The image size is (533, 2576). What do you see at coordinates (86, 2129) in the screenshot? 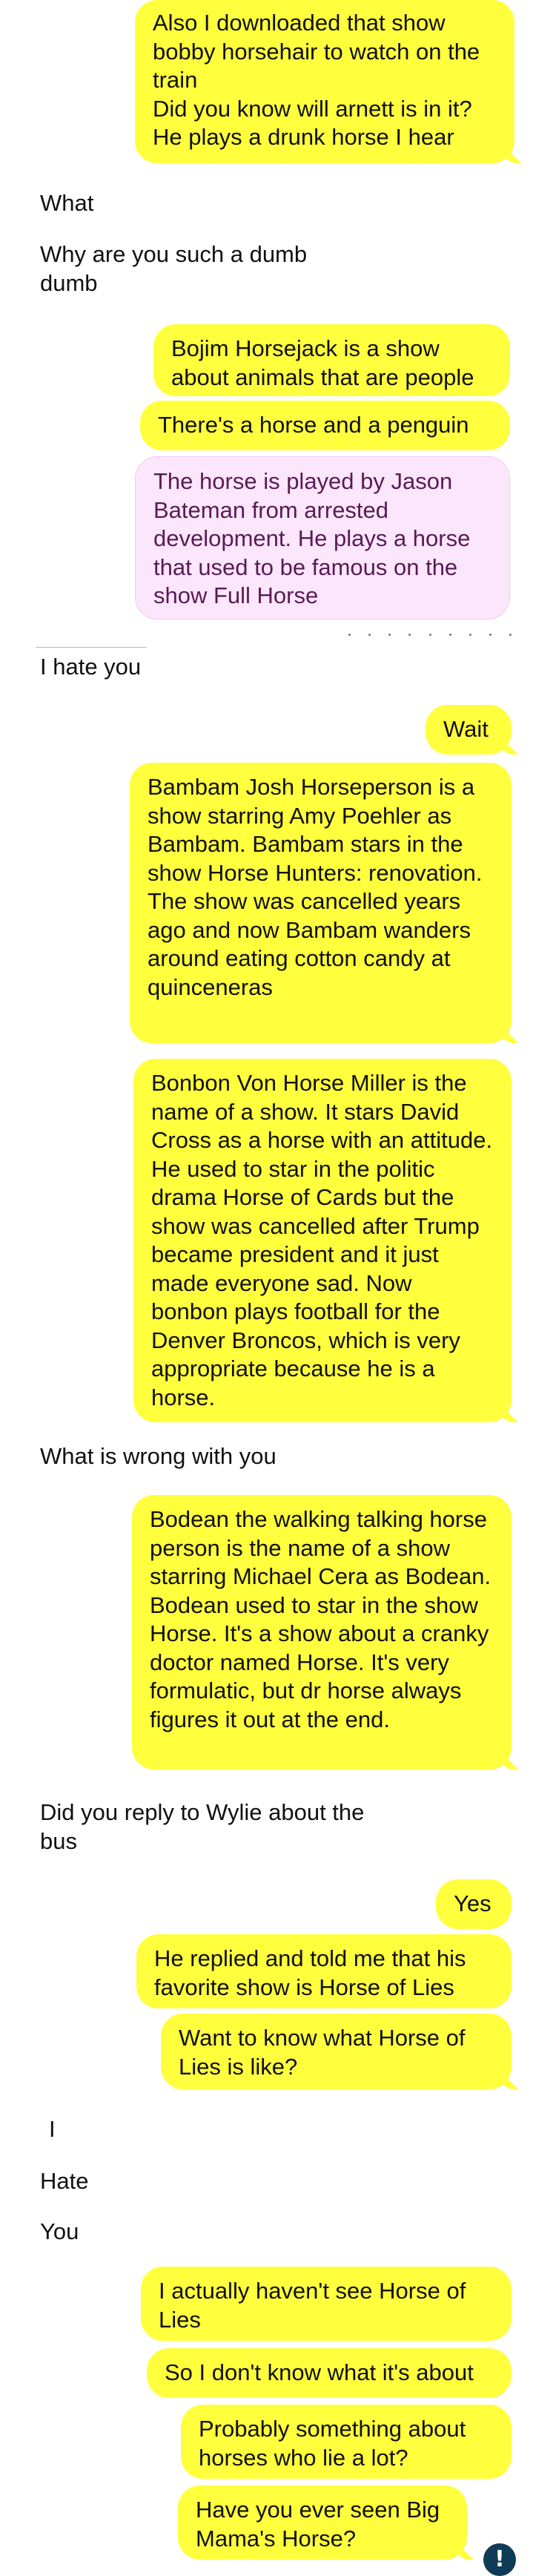
I see `received-message: I` at bounding box center [86, 2129].